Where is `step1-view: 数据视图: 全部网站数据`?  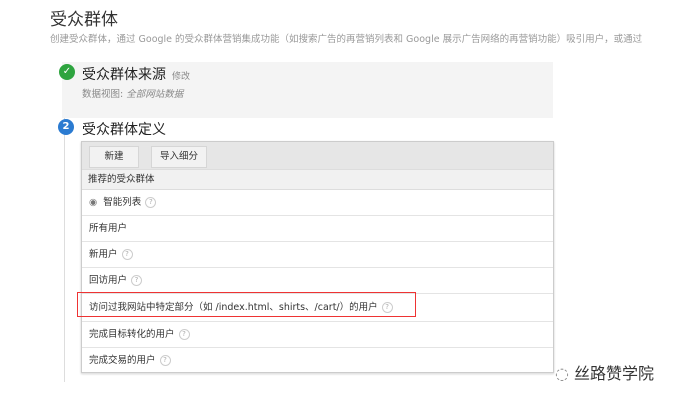 step1-view: 数据视图: 全部网站数据 is located at coordinates (132, 93).